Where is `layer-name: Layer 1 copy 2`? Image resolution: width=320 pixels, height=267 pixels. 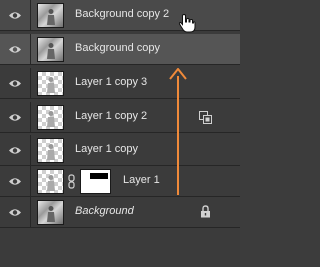
layer-name: Layer 1 copy 2 is located at coordinates (111, 116).